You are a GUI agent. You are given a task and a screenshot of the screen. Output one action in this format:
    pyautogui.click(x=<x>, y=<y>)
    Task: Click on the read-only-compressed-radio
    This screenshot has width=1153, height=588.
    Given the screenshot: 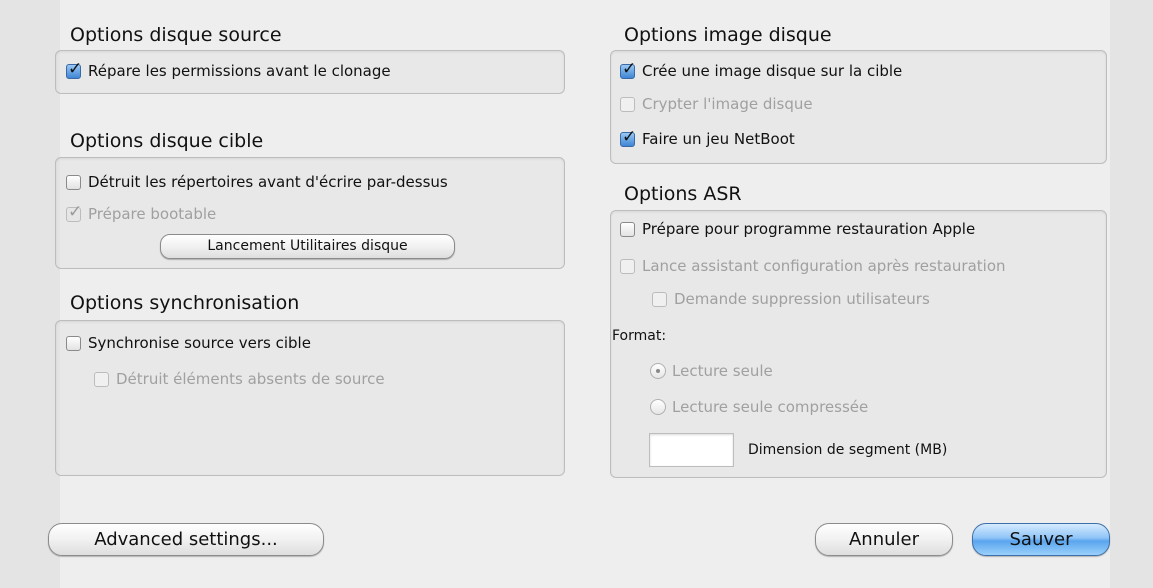 What is the action you would take?
    pyautogui.click(x=658, y=407)
    